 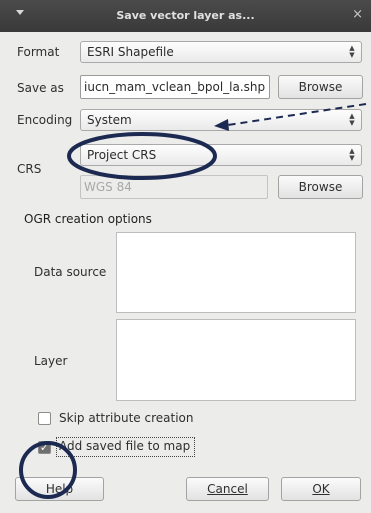 What do you see at coordinates (125, 446) in the screenshot?
I see `add-to-map-label: Add saved file to map` at bounding box center [125, 446].